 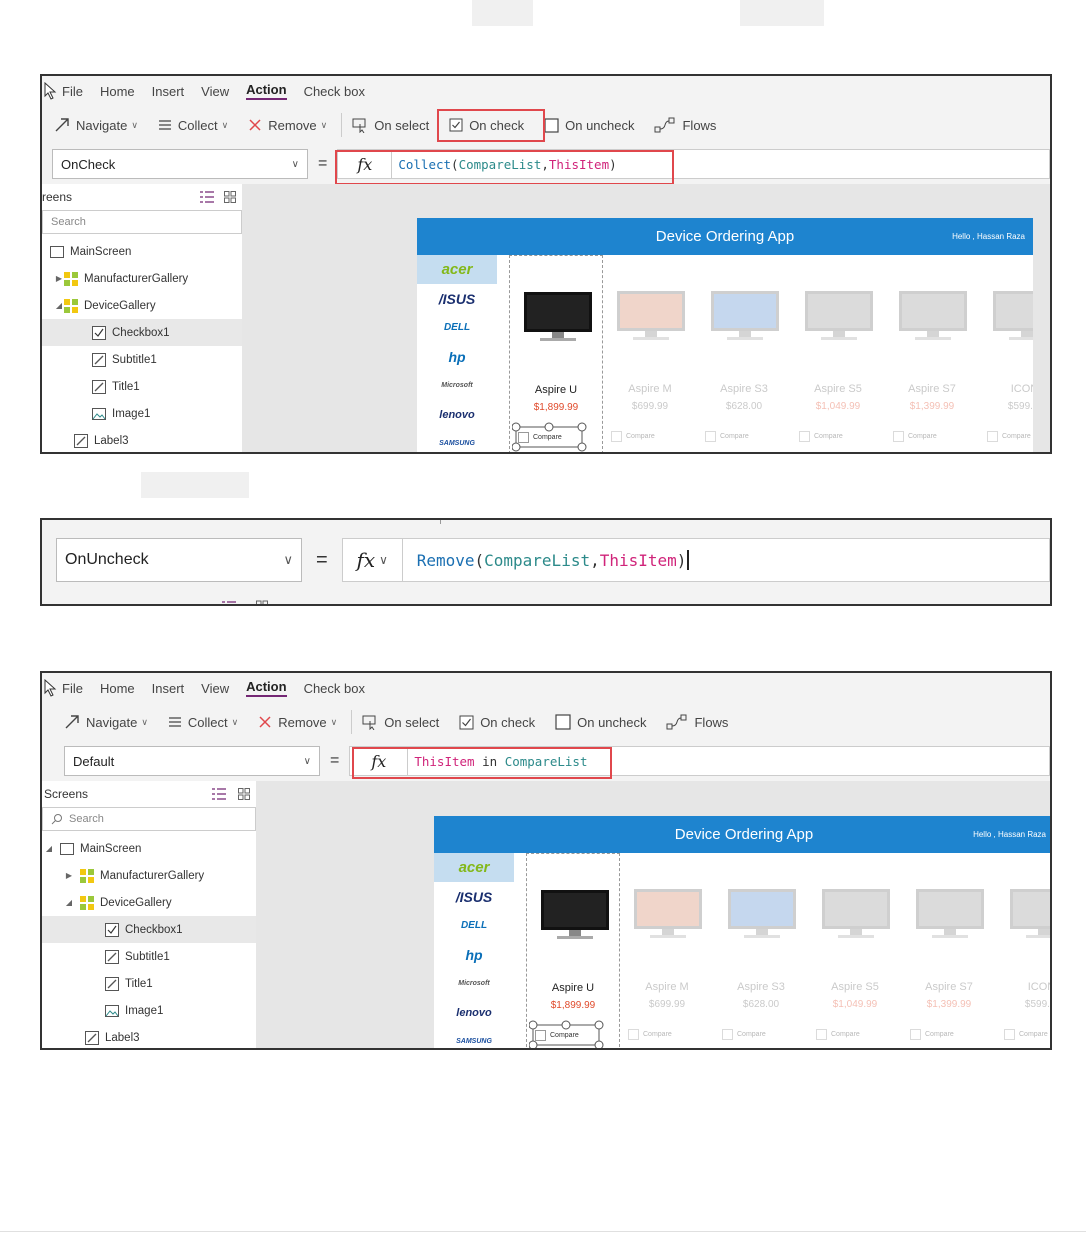 What do you see at coordinates (366, 560) in the screenshot?
I see `fx-icon: fx` at bounding box center [366, 560].